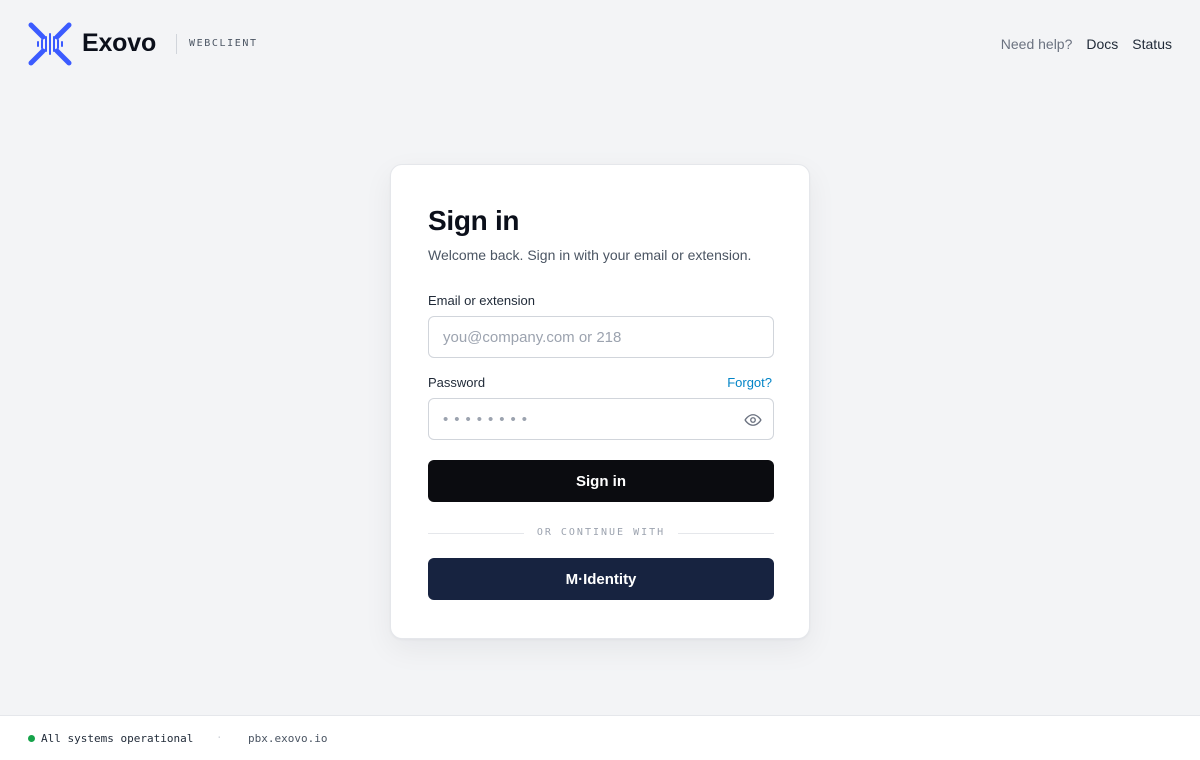 Image resolution: width=1200 pixels, height=760 pixels. What do you see at coordinates (457, 382) in the screenshot?
I see `password-label: Password` at bounding box center [457, 382].